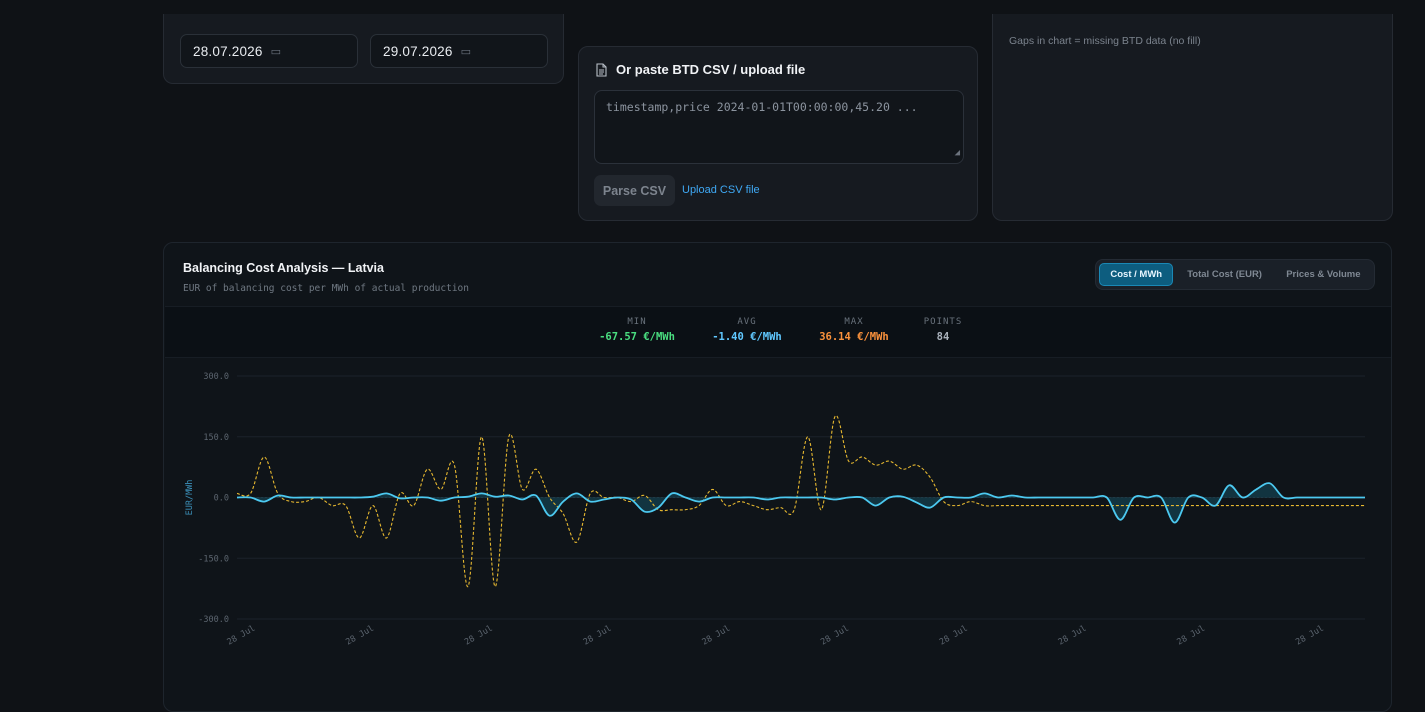 The height and width of the screenshot is (712, 1425). What do you see at coordinates (634, 190) in the screenshot?
I see `parse-csv-button: Parse CSV` at bounding box center [634, 190].